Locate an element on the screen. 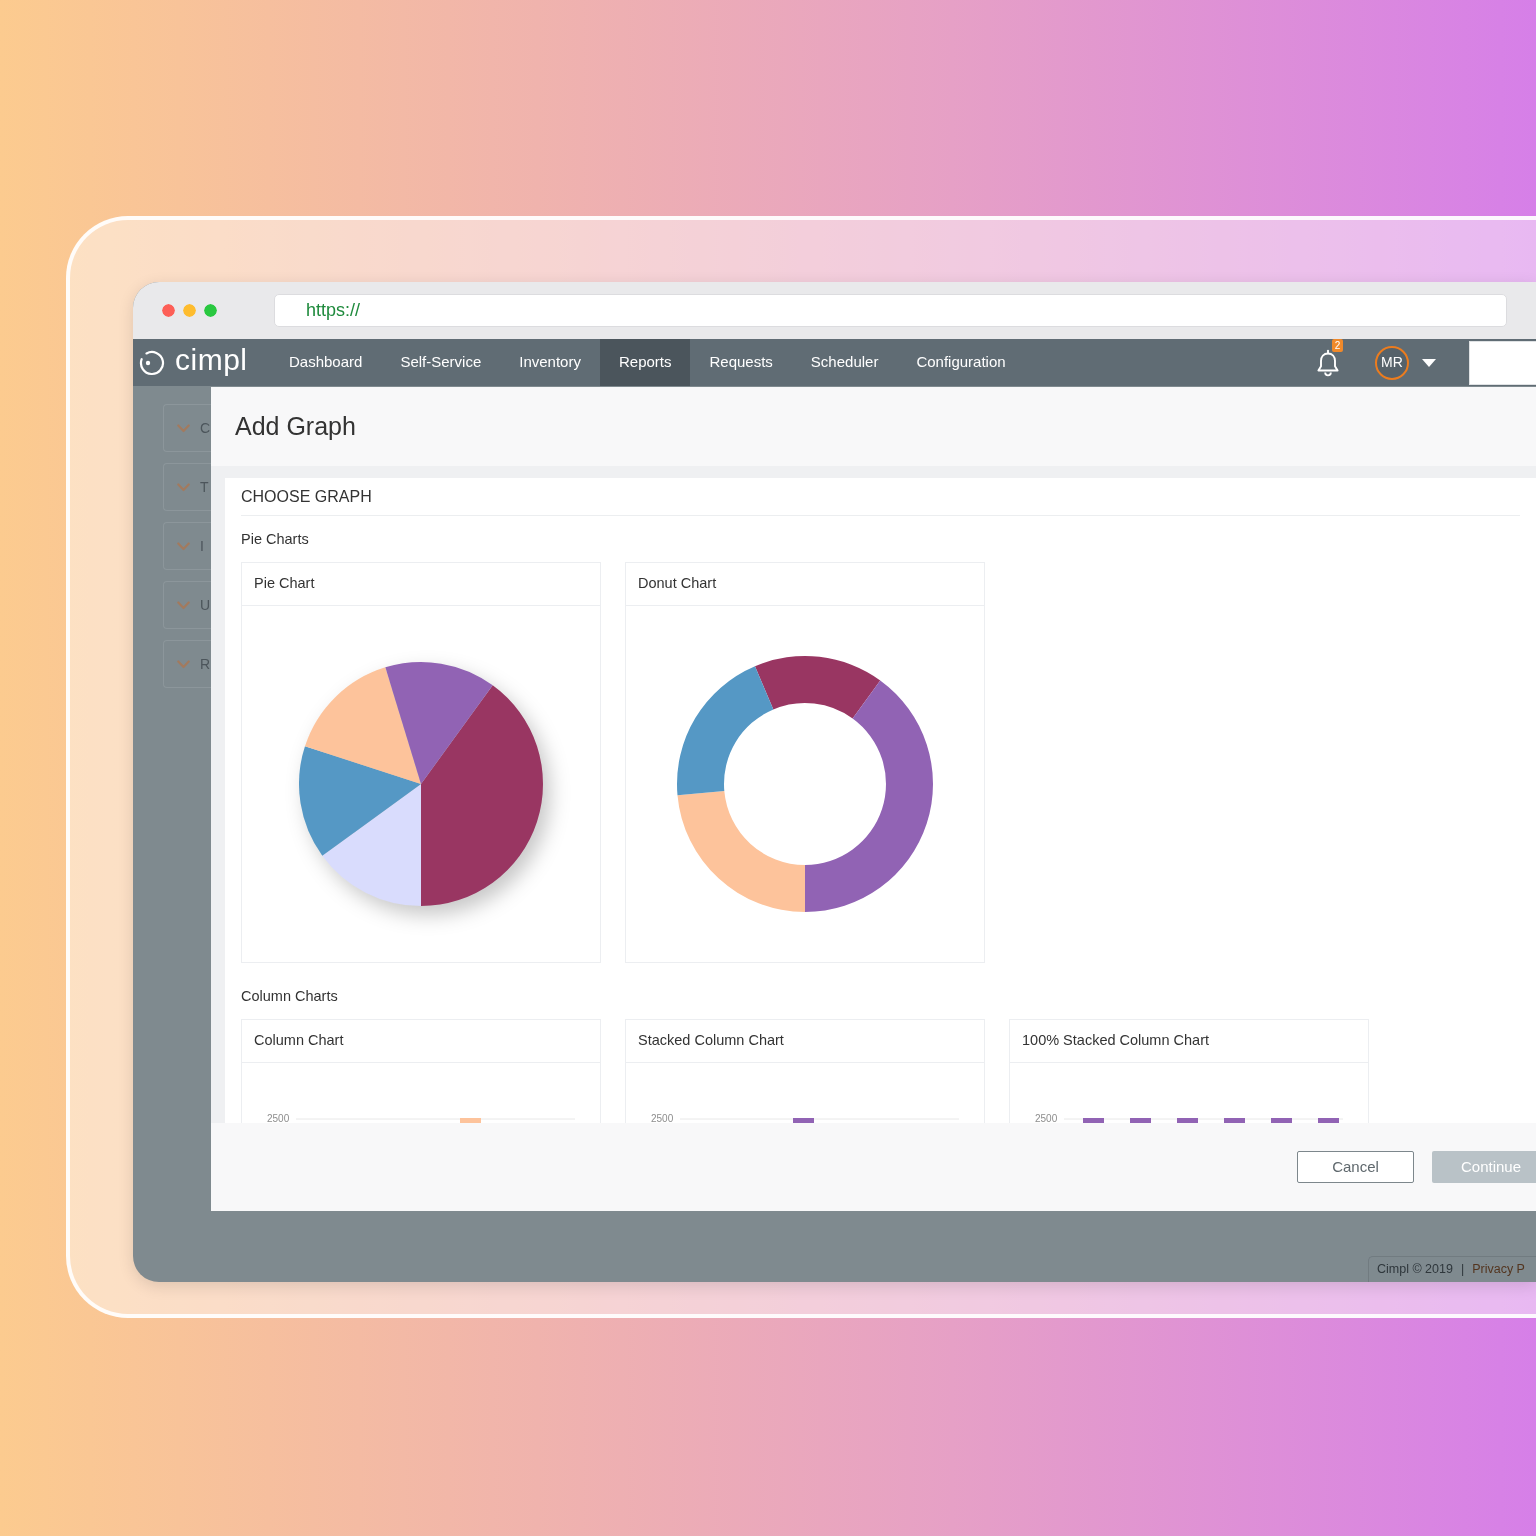 Image resolution: width=1536 pixels, height=1536 pixels. window-close-icon is located at coordinates (168, 310).